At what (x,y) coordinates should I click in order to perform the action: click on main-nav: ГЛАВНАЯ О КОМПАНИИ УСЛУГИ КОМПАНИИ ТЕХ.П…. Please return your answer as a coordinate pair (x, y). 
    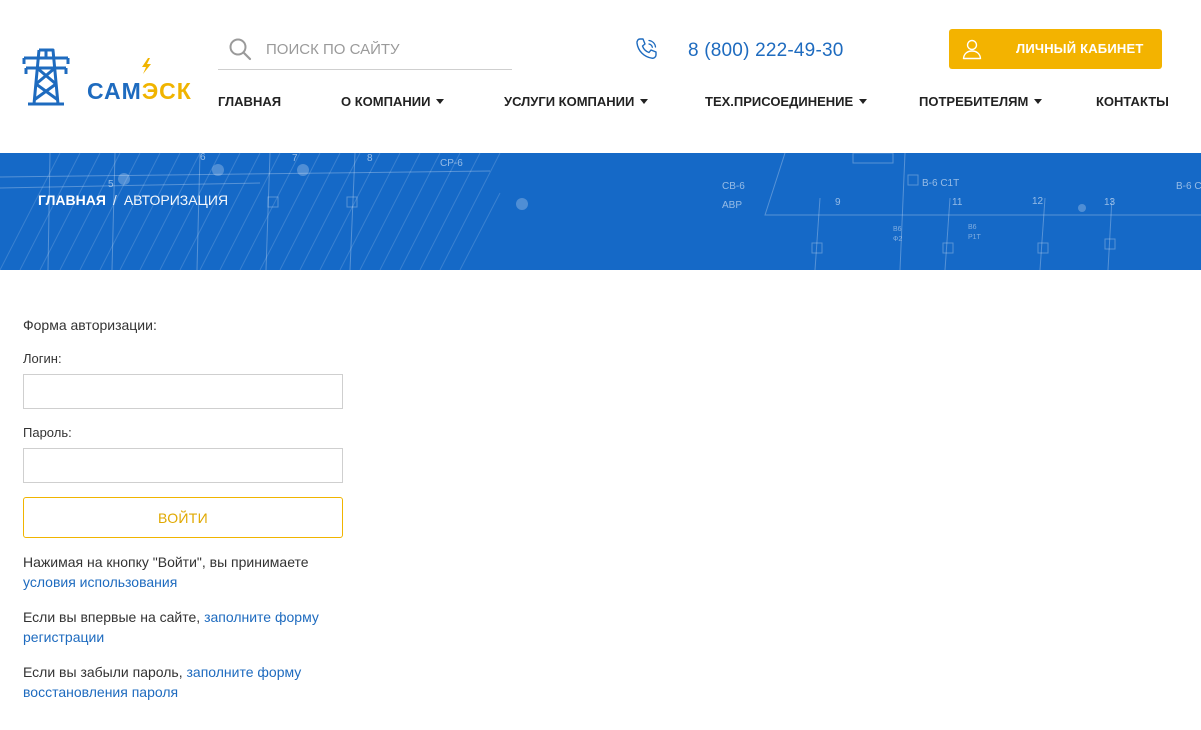
    Looking at the image, I should click on (693, 104).